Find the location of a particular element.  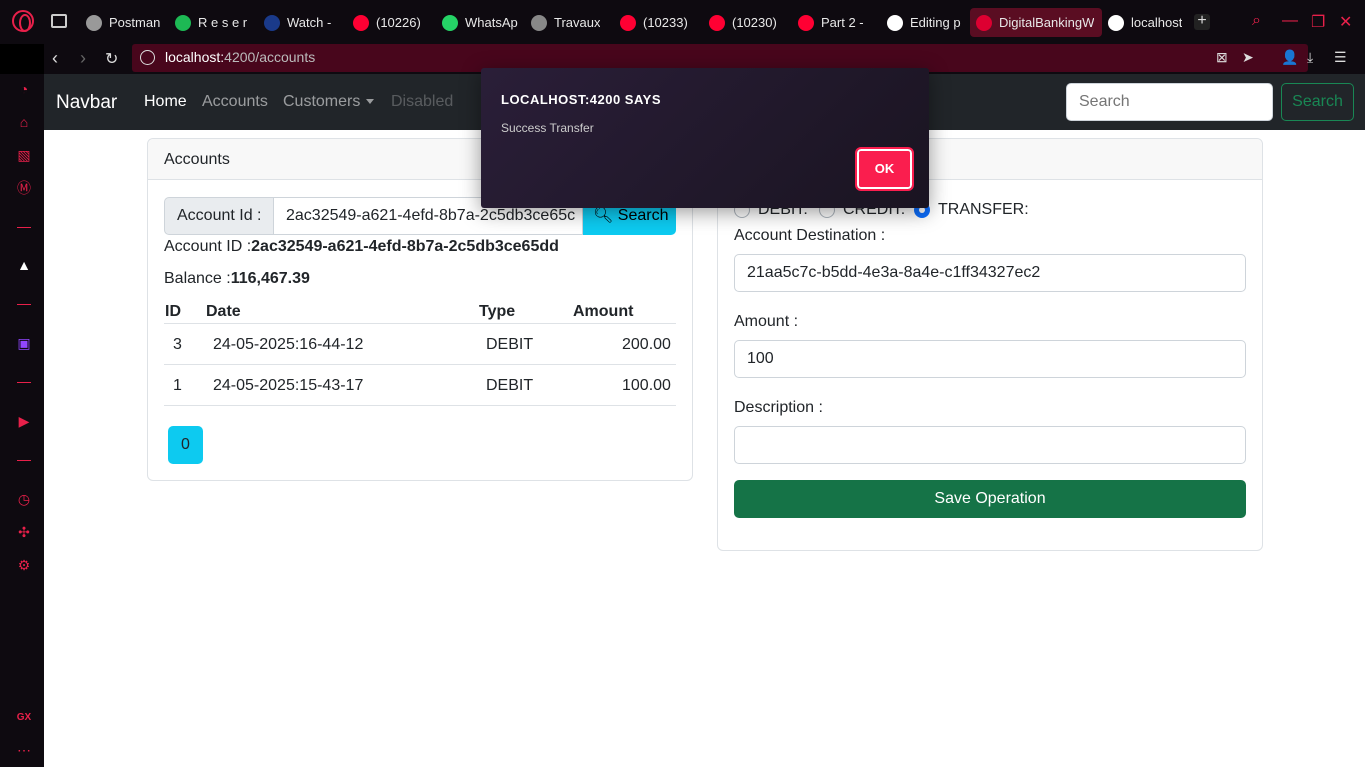

history-icon: ◷ is located at coordinates (24, 499).